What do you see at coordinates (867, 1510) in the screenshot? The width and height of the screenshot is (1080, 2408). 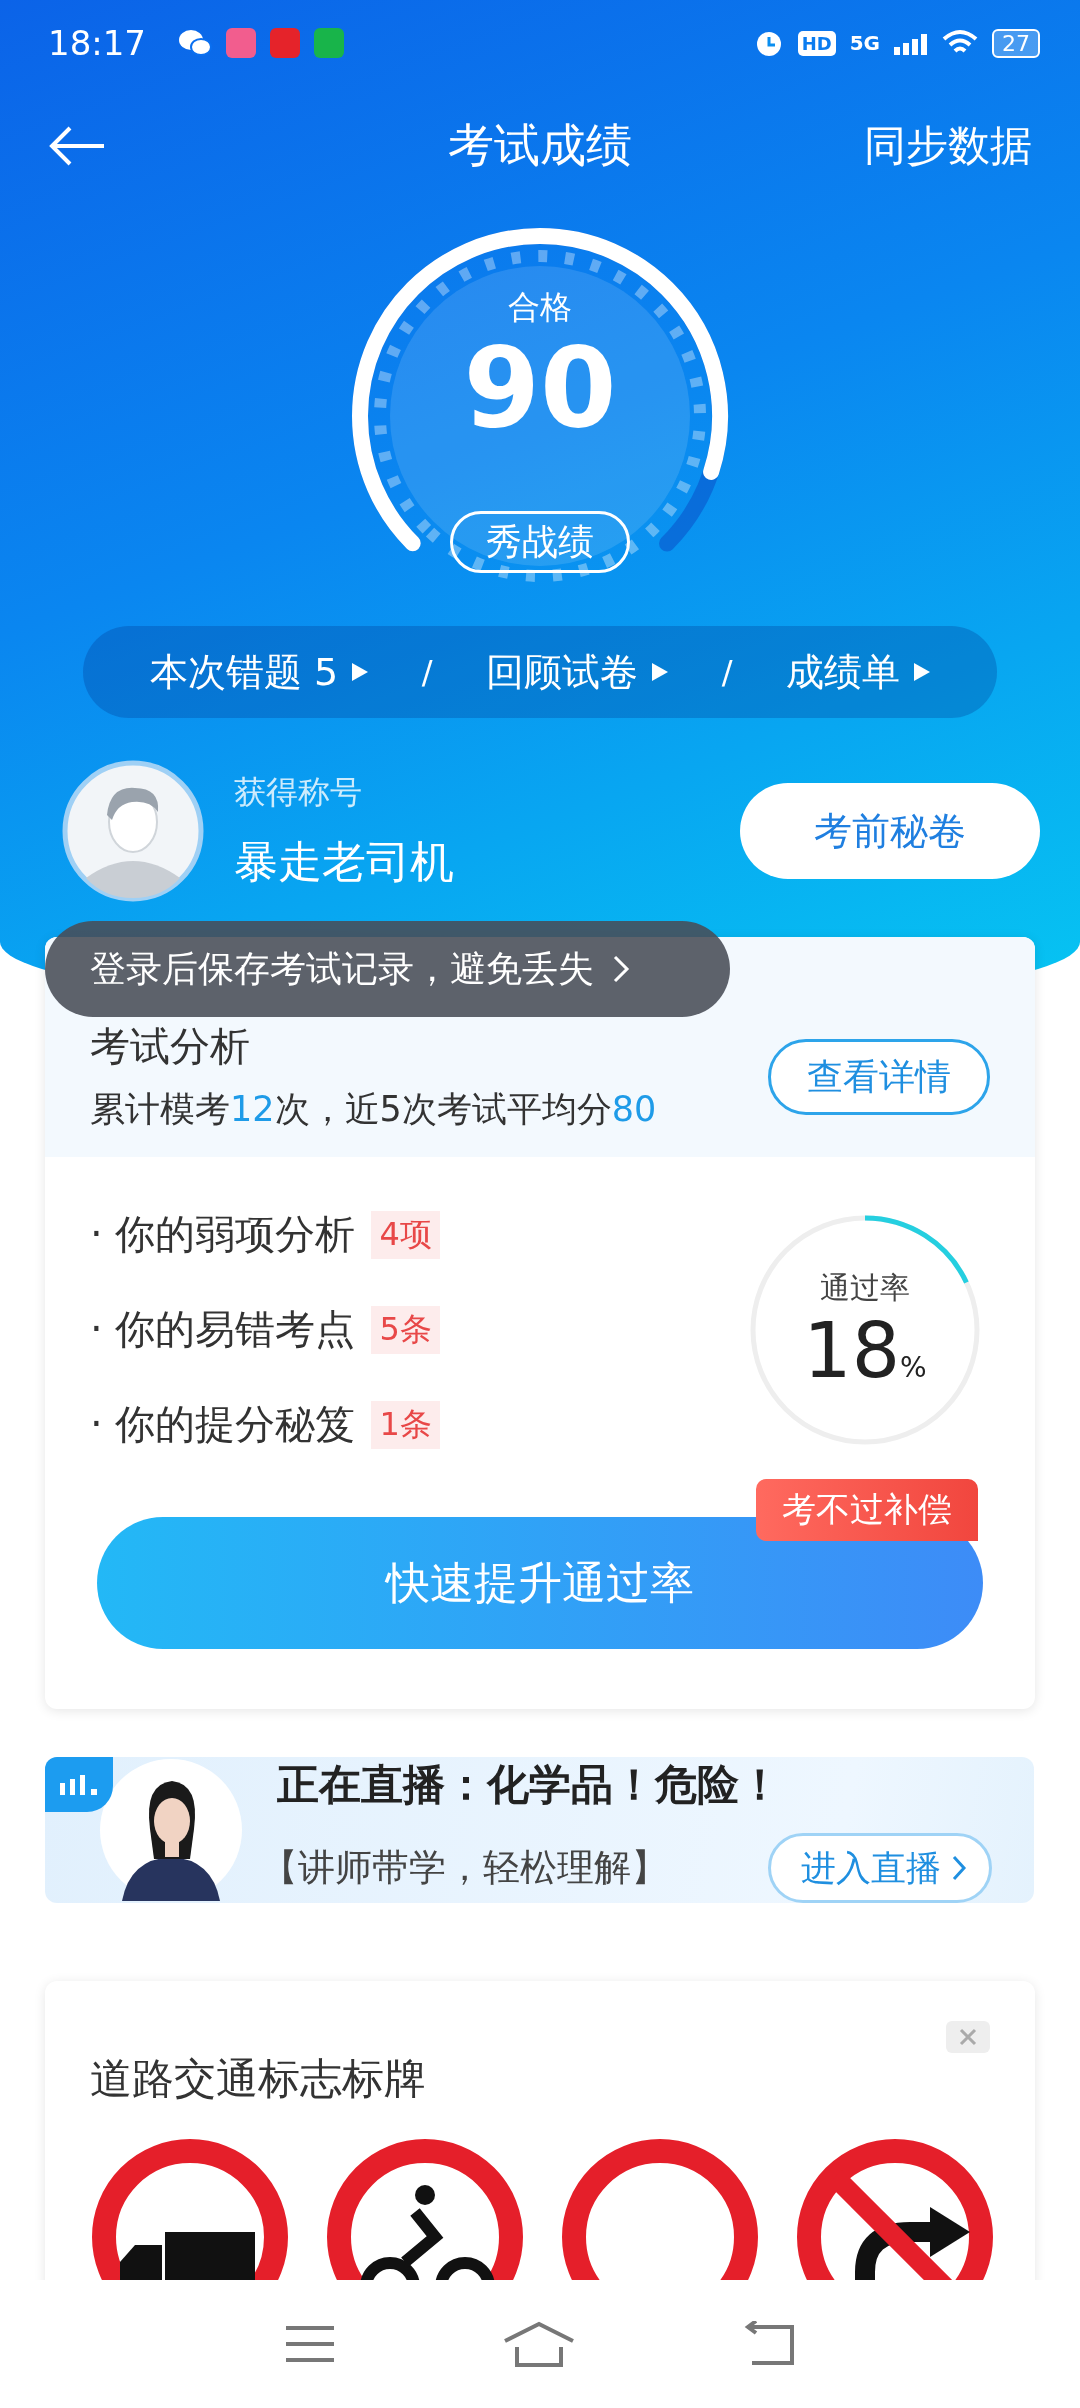 I see `compensation-badge: 考不过补偿` at bounding box center [867, 1510].